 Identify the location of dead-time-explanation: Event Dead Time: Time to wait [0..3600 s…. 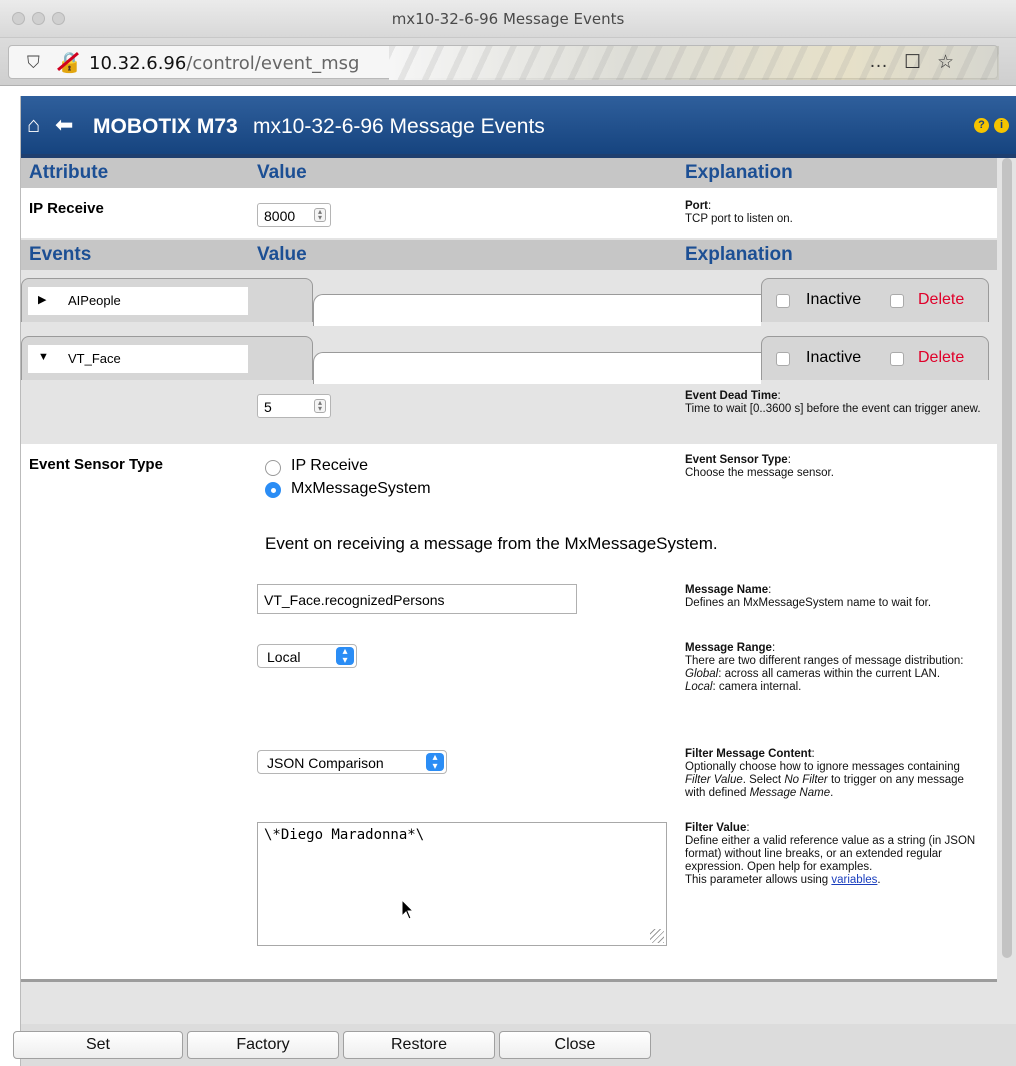
(833, 402).